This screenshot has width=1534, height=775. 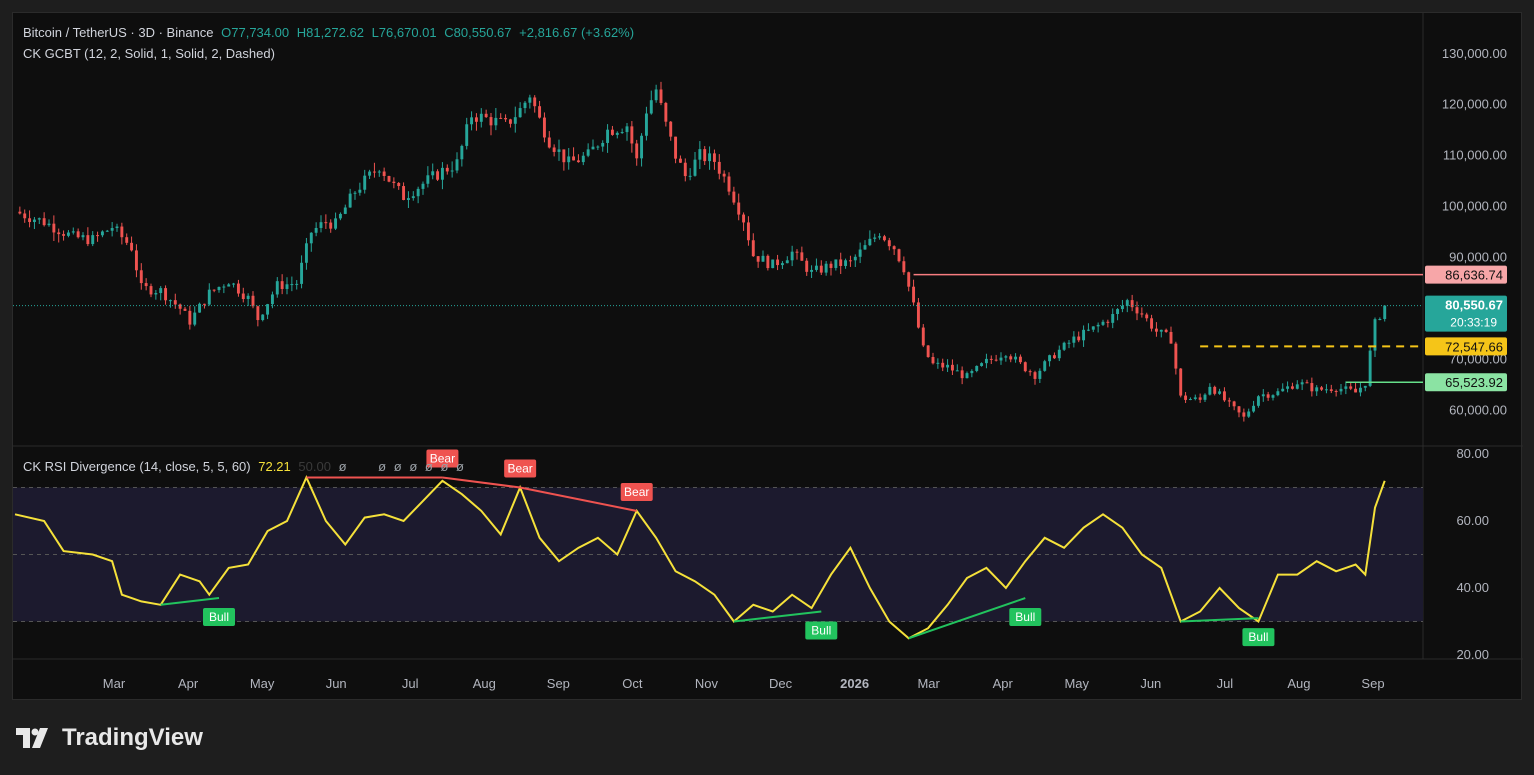 What do you see at coordinates (132, 737) in the screenshot?
I see `tradingview-brand: TradingView` at bounding box center [132, 737].